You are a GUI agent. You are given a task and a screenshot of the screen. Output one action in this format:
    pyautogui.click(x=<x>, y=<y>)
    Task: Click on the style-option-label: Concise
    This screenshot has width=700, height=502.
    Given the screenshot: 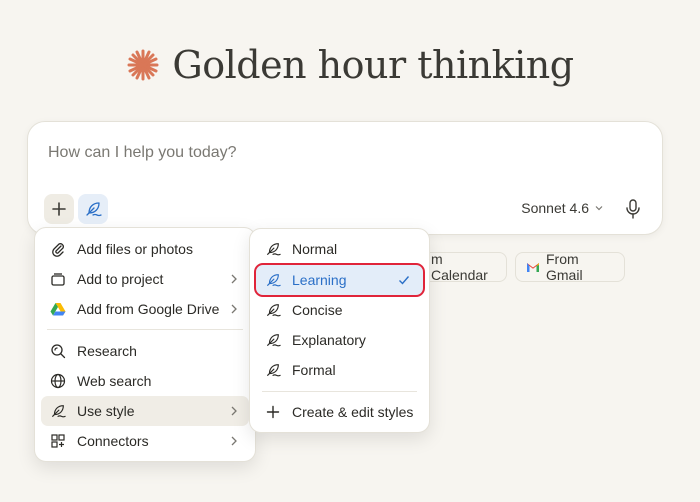 What is the action you would take?
    pyautogui.click(x=317, y=310)
    